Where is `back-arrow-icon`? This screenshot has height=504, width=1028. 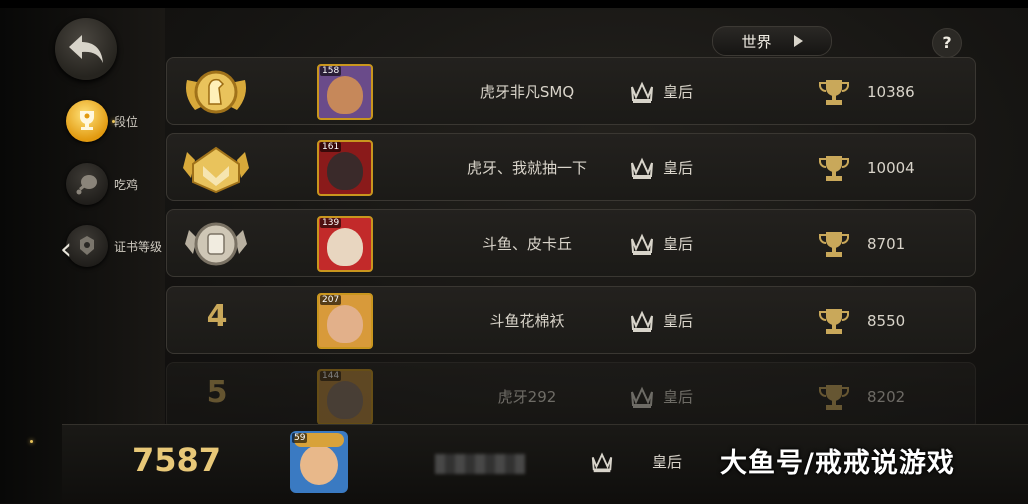
back-arrow-icon is located at coordinates (86, 49).